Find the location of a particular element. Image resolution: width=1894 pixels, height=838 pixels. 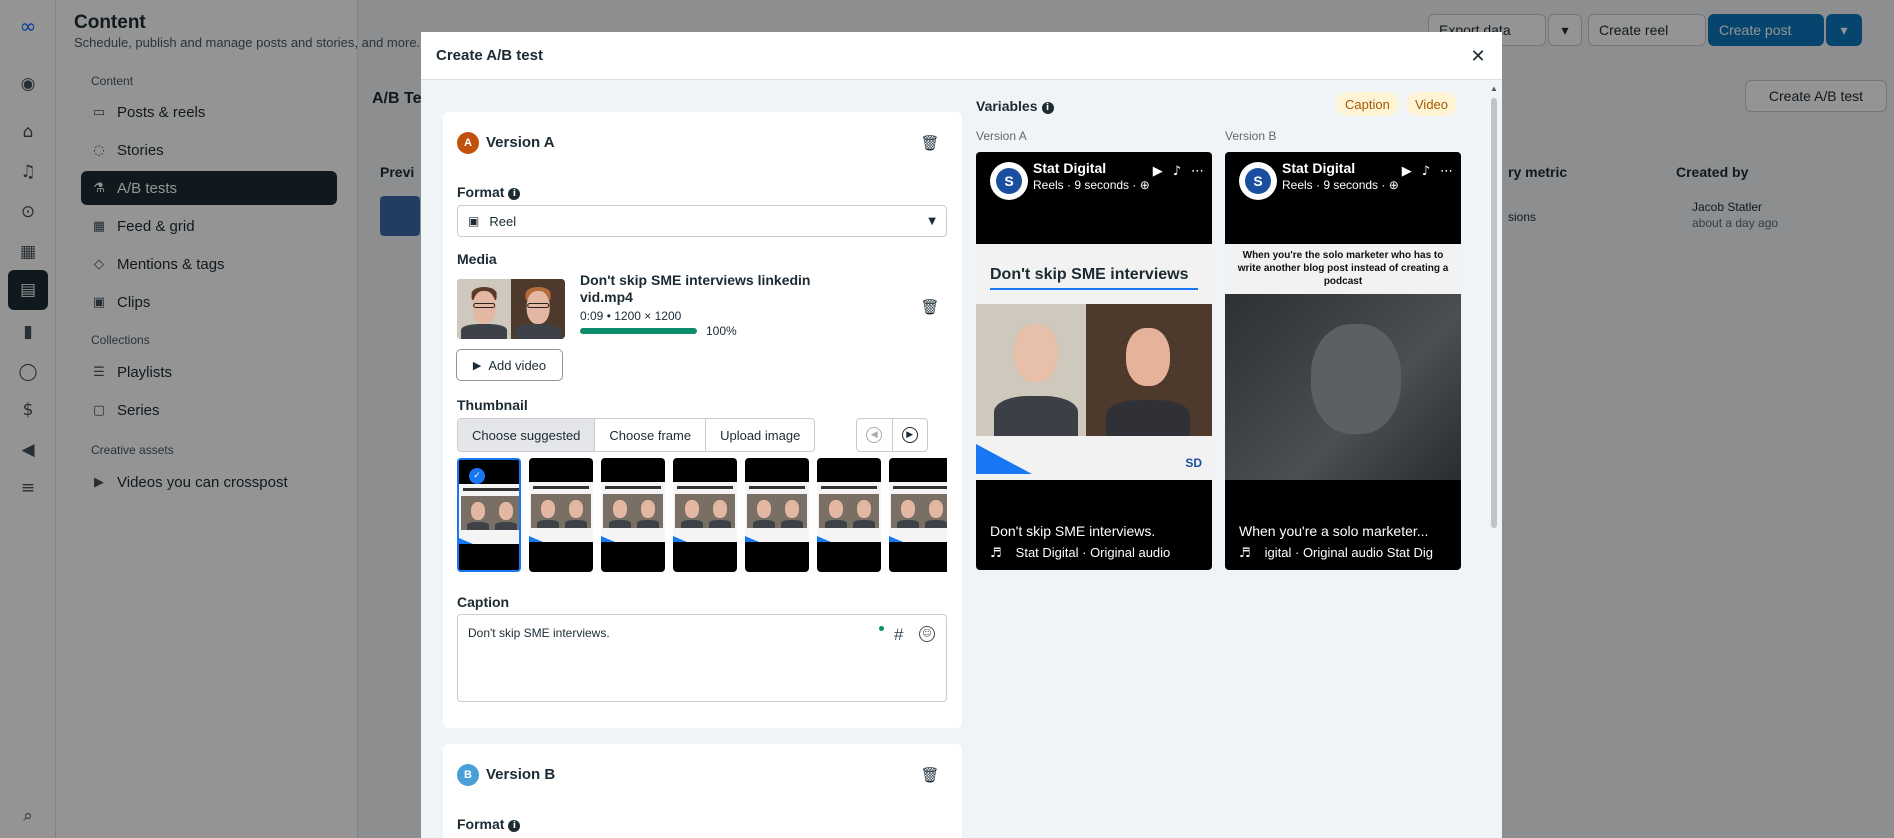

brand-logo-icon: SD is located at coordinates (1193, 463).